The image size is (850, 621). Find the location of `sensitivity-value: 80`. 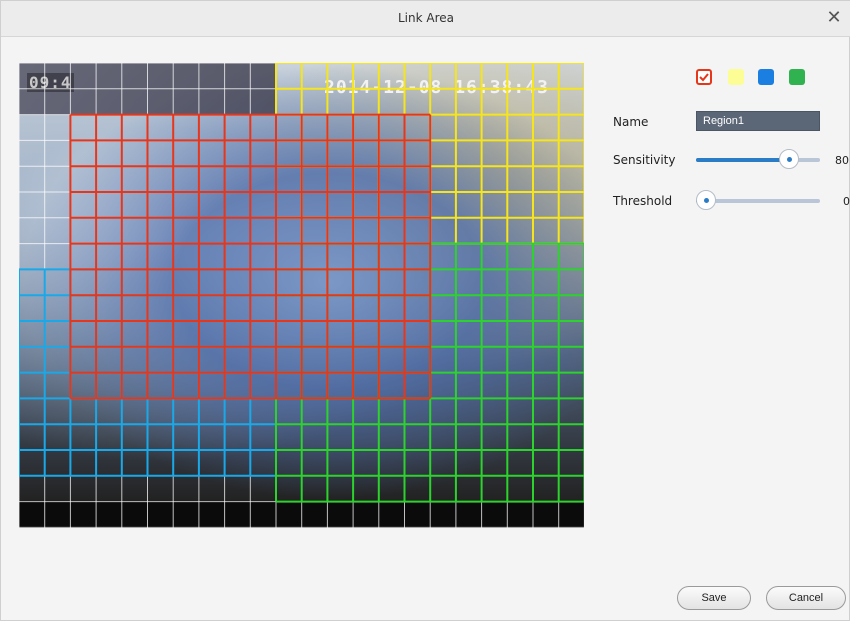

sensitivity-value: 80 is located at coordinates (842, 160).